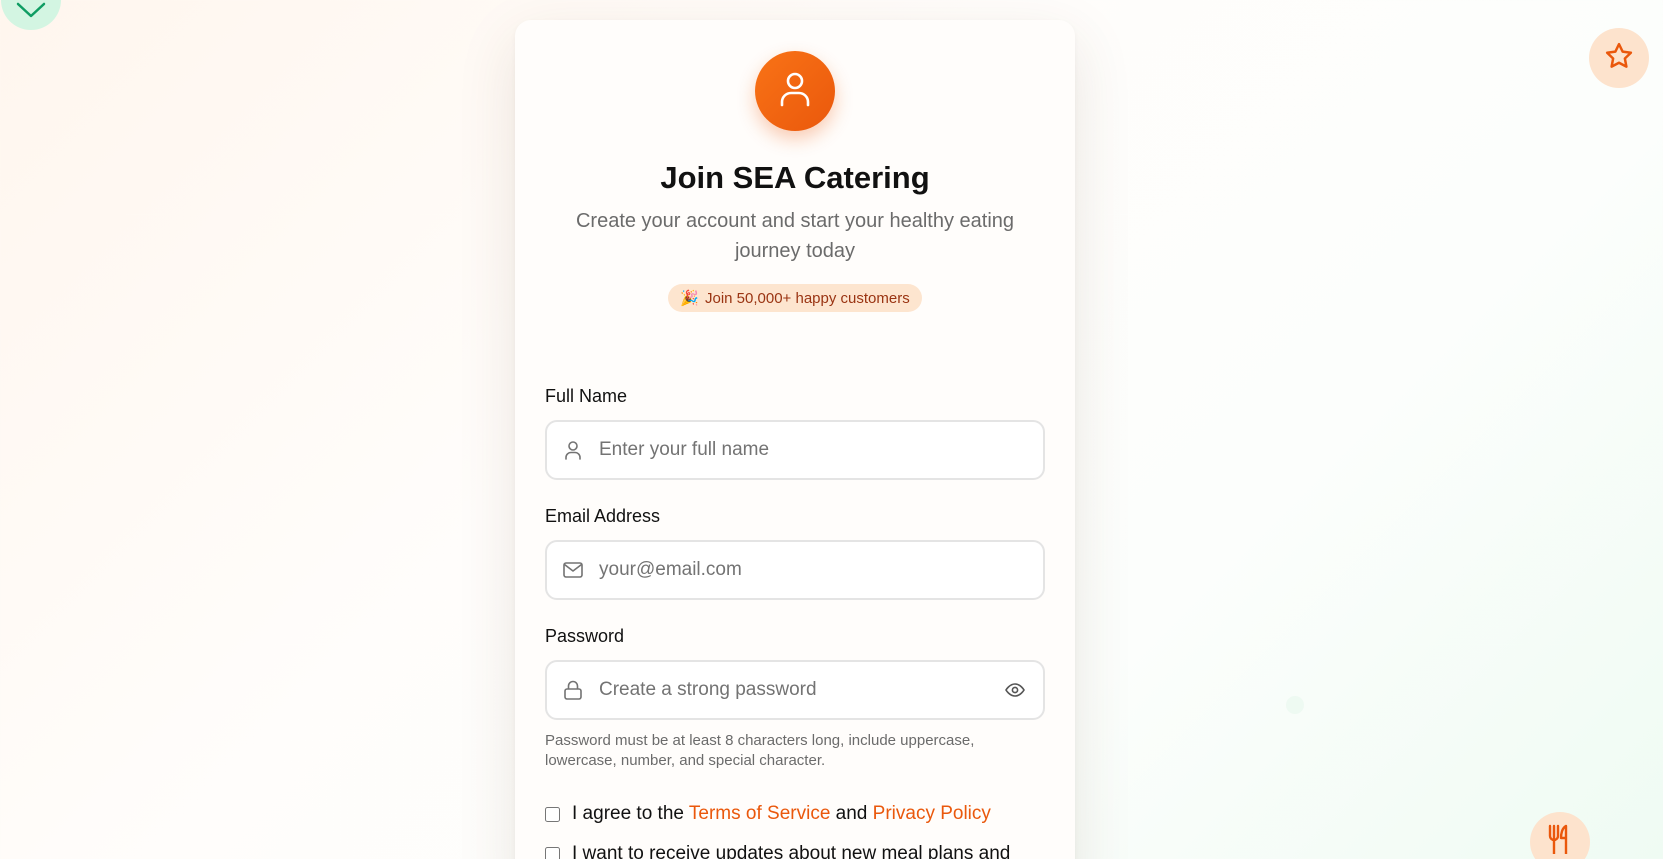  Describe the element at coordinates (586, 396) in the screenshot. I see `full-name-label: Full Name` at that location.